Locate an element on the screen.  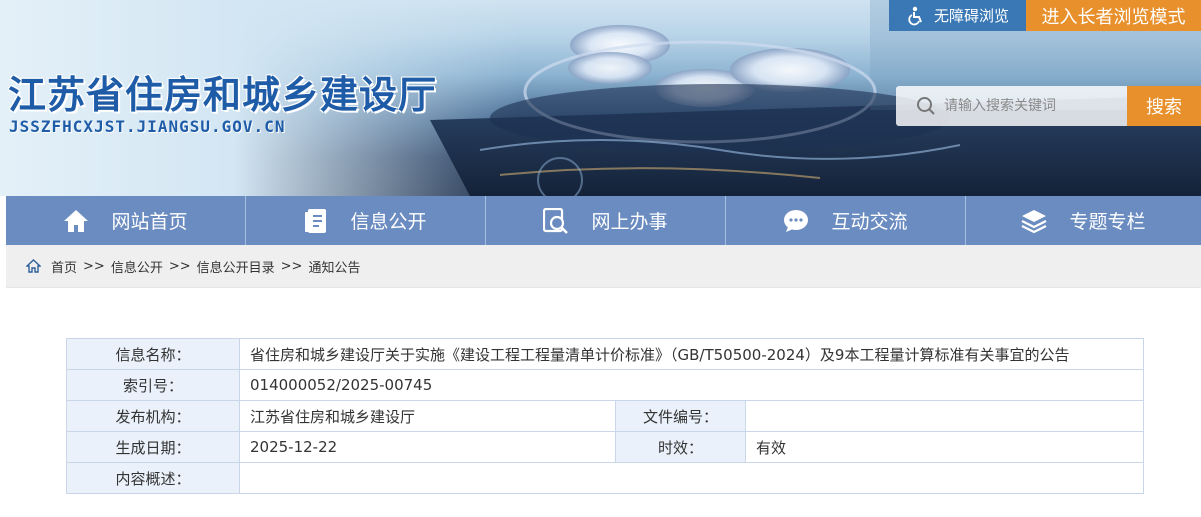
table-row: 发布机构： 江苏省住房和城乡建设厅 文件编号： is located at coordinates (605, 416).